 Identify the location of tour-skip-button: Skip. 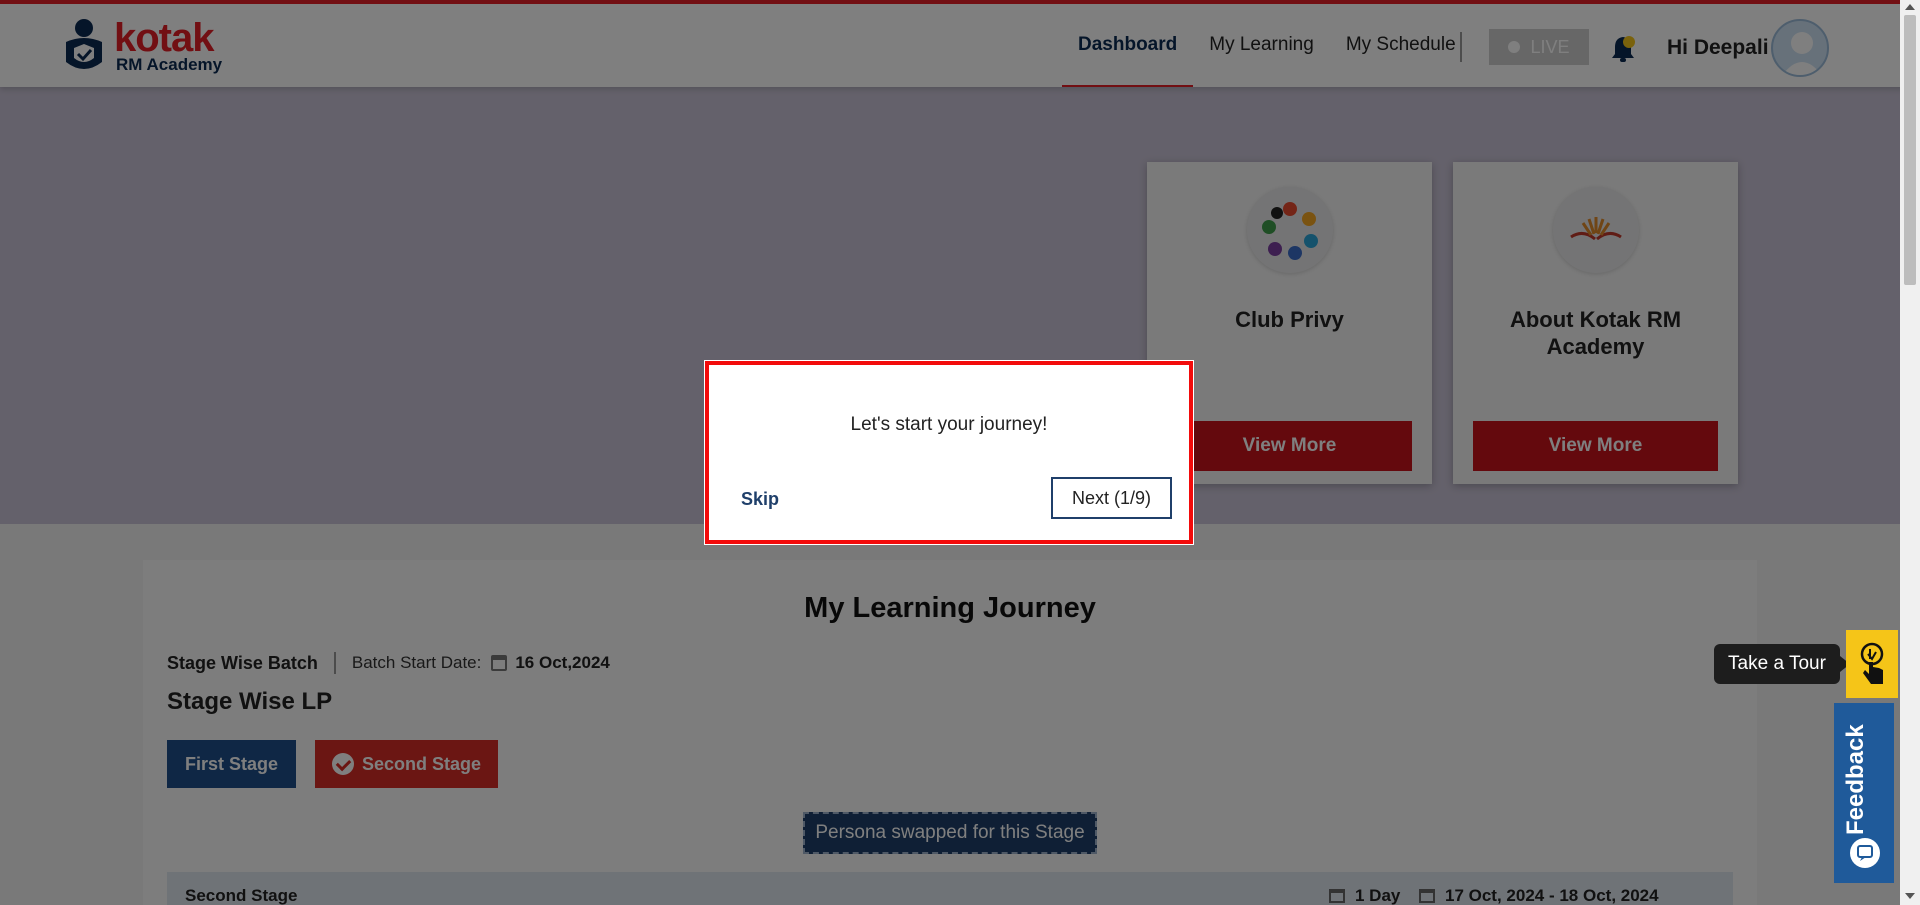
(760, 499).